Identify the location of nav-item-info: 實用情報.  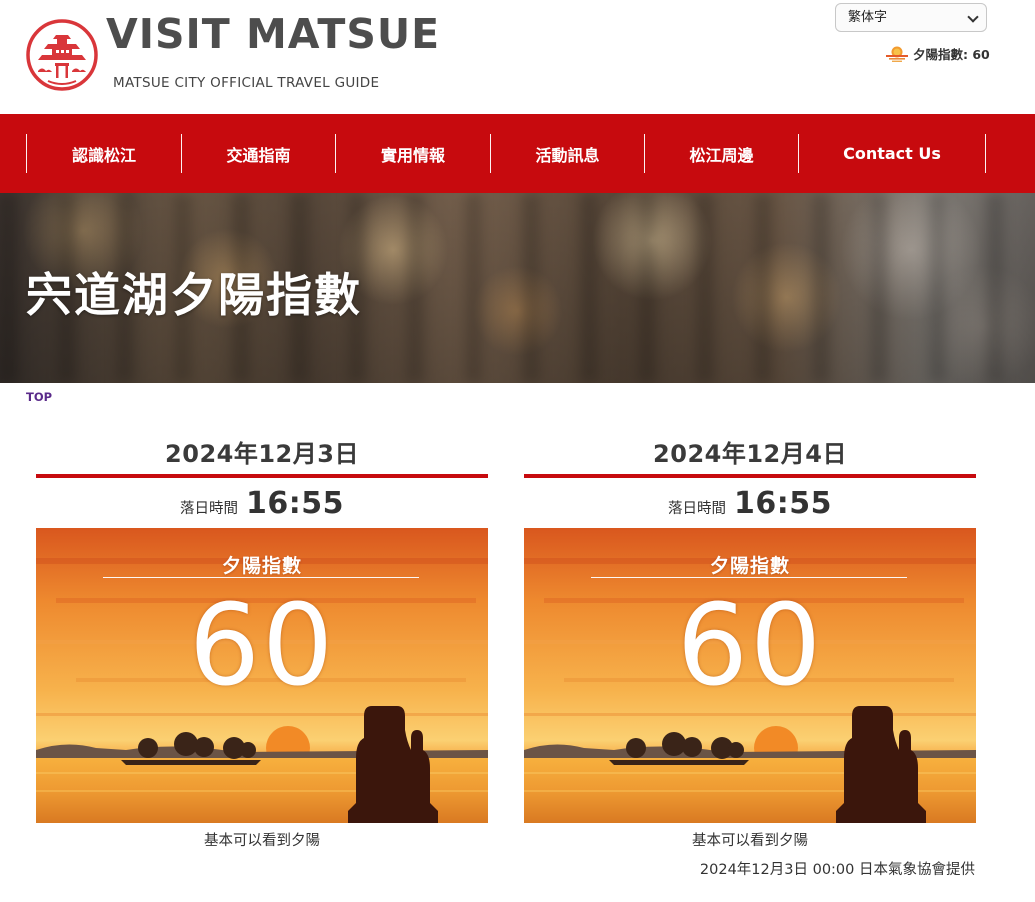
(412, 153).